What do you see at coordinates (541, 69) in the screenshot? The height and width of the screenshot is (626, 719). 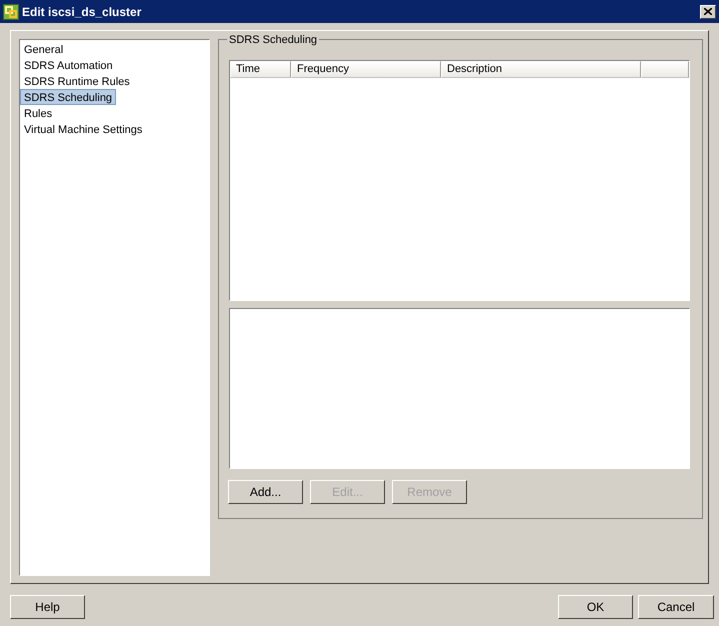 I see `column-header: Description` at bounding box center [541, 69].